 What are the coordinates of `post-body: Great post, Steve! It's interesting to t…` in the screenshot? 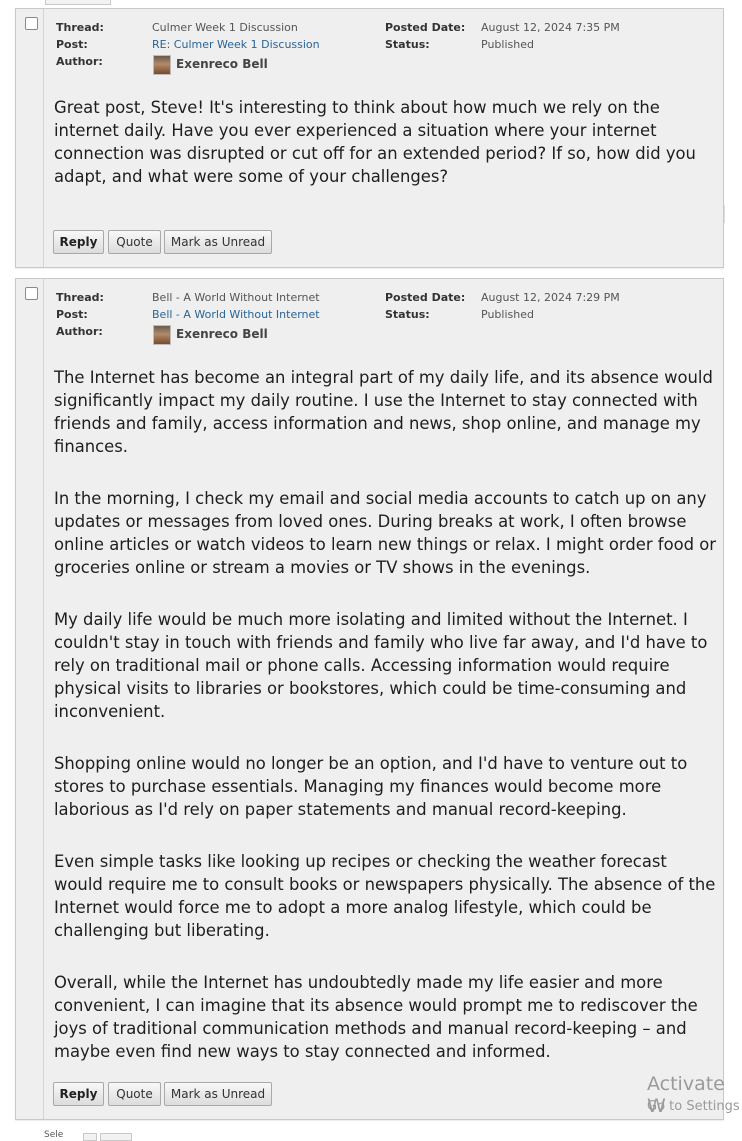 It's located at (386, 156).